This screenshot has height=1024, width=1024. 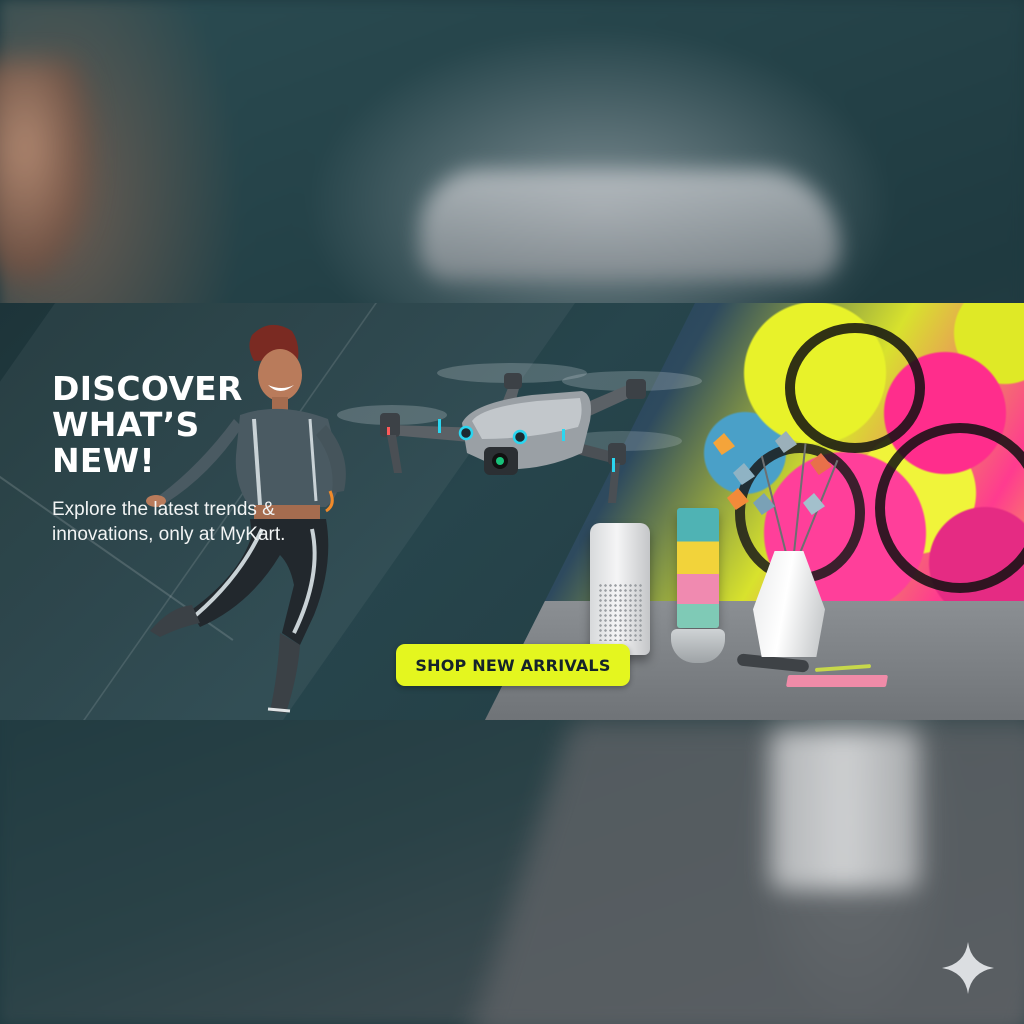 I want to click on blurred-background-person, so click(x=45, y=170).